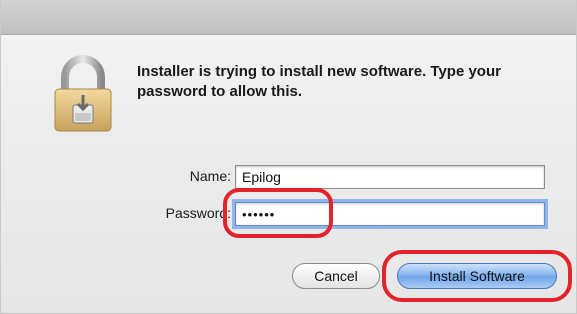 This screenshot has height=314, width=577. What do you see at coordinates (210, 176) in the screenshot?
I see `name-label: Name:` at bounding box center [210, 176].